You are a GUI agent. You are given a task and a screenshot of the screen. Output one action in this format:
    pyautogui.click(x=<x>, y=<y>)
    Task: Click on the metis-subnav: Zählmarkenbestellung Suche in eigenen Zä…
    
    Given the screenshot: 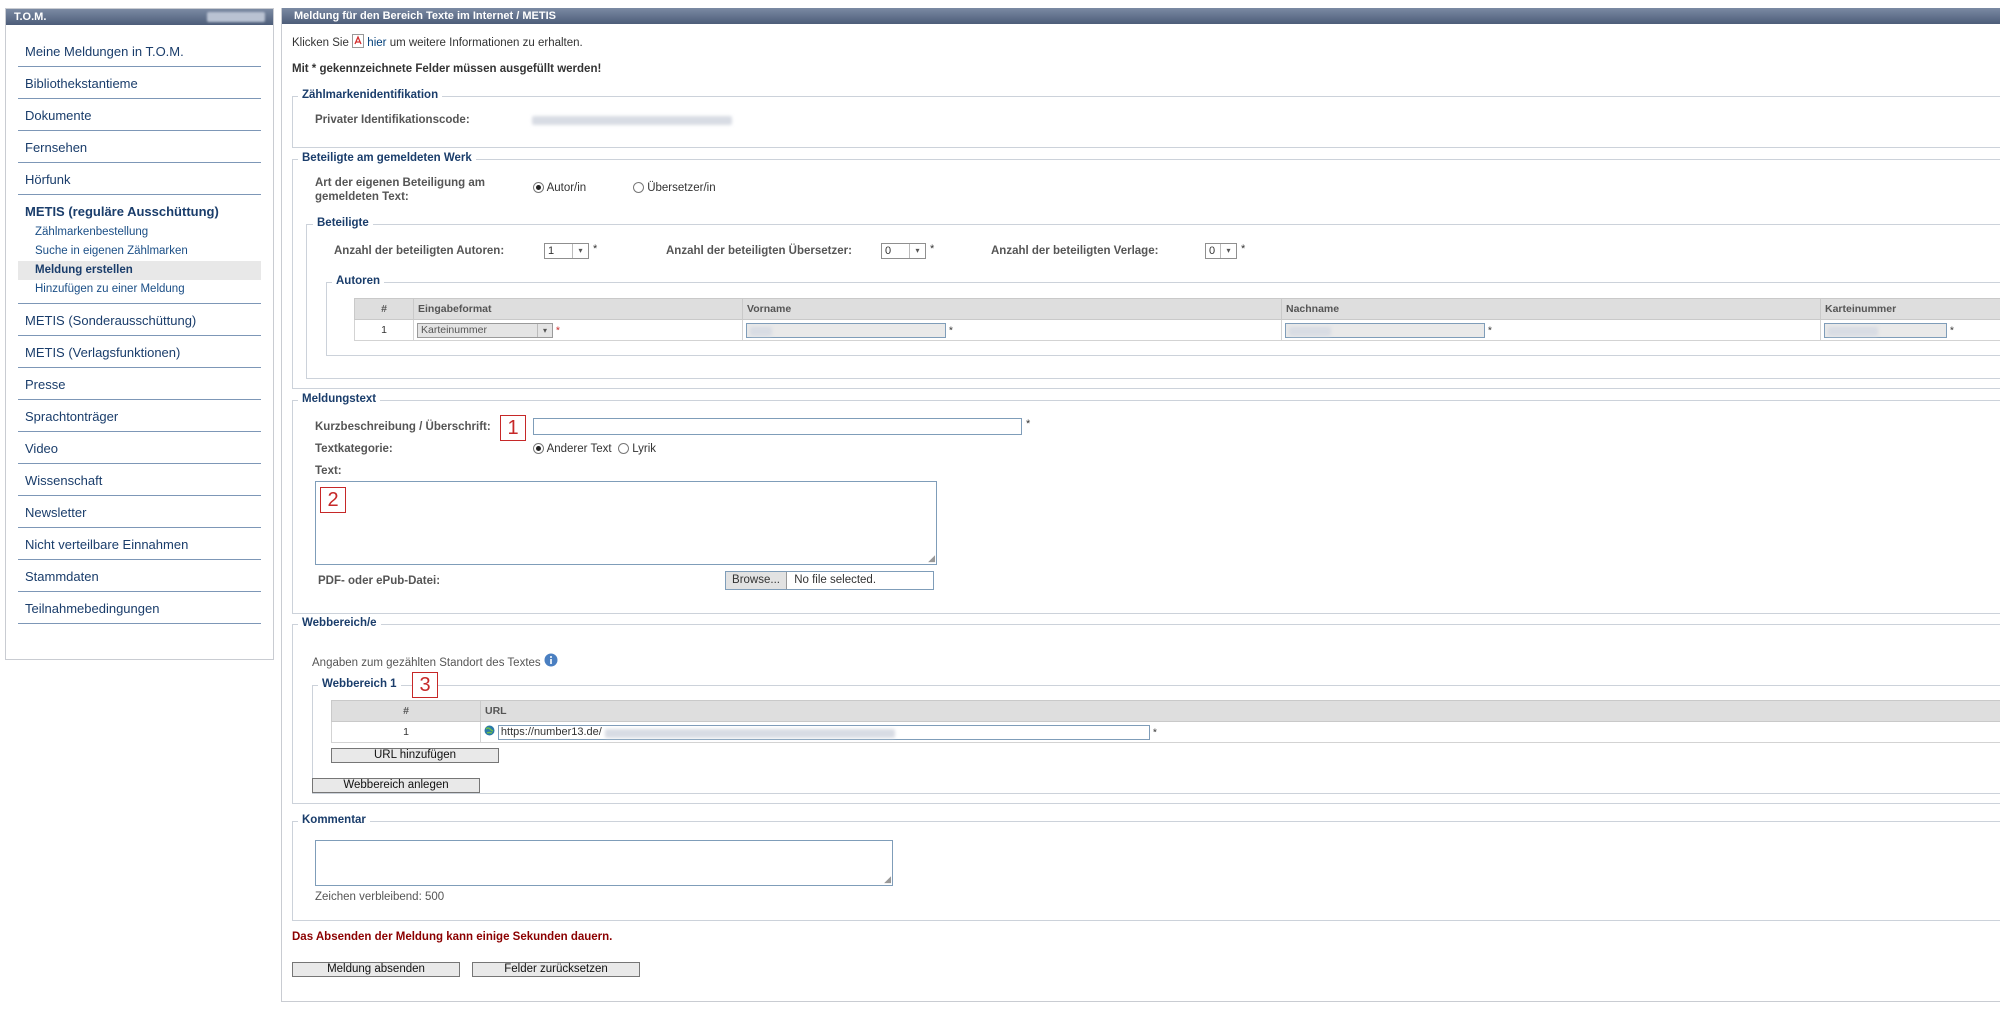 What is the action you would take?
    pyautogui.click(x=139, y=263)
    